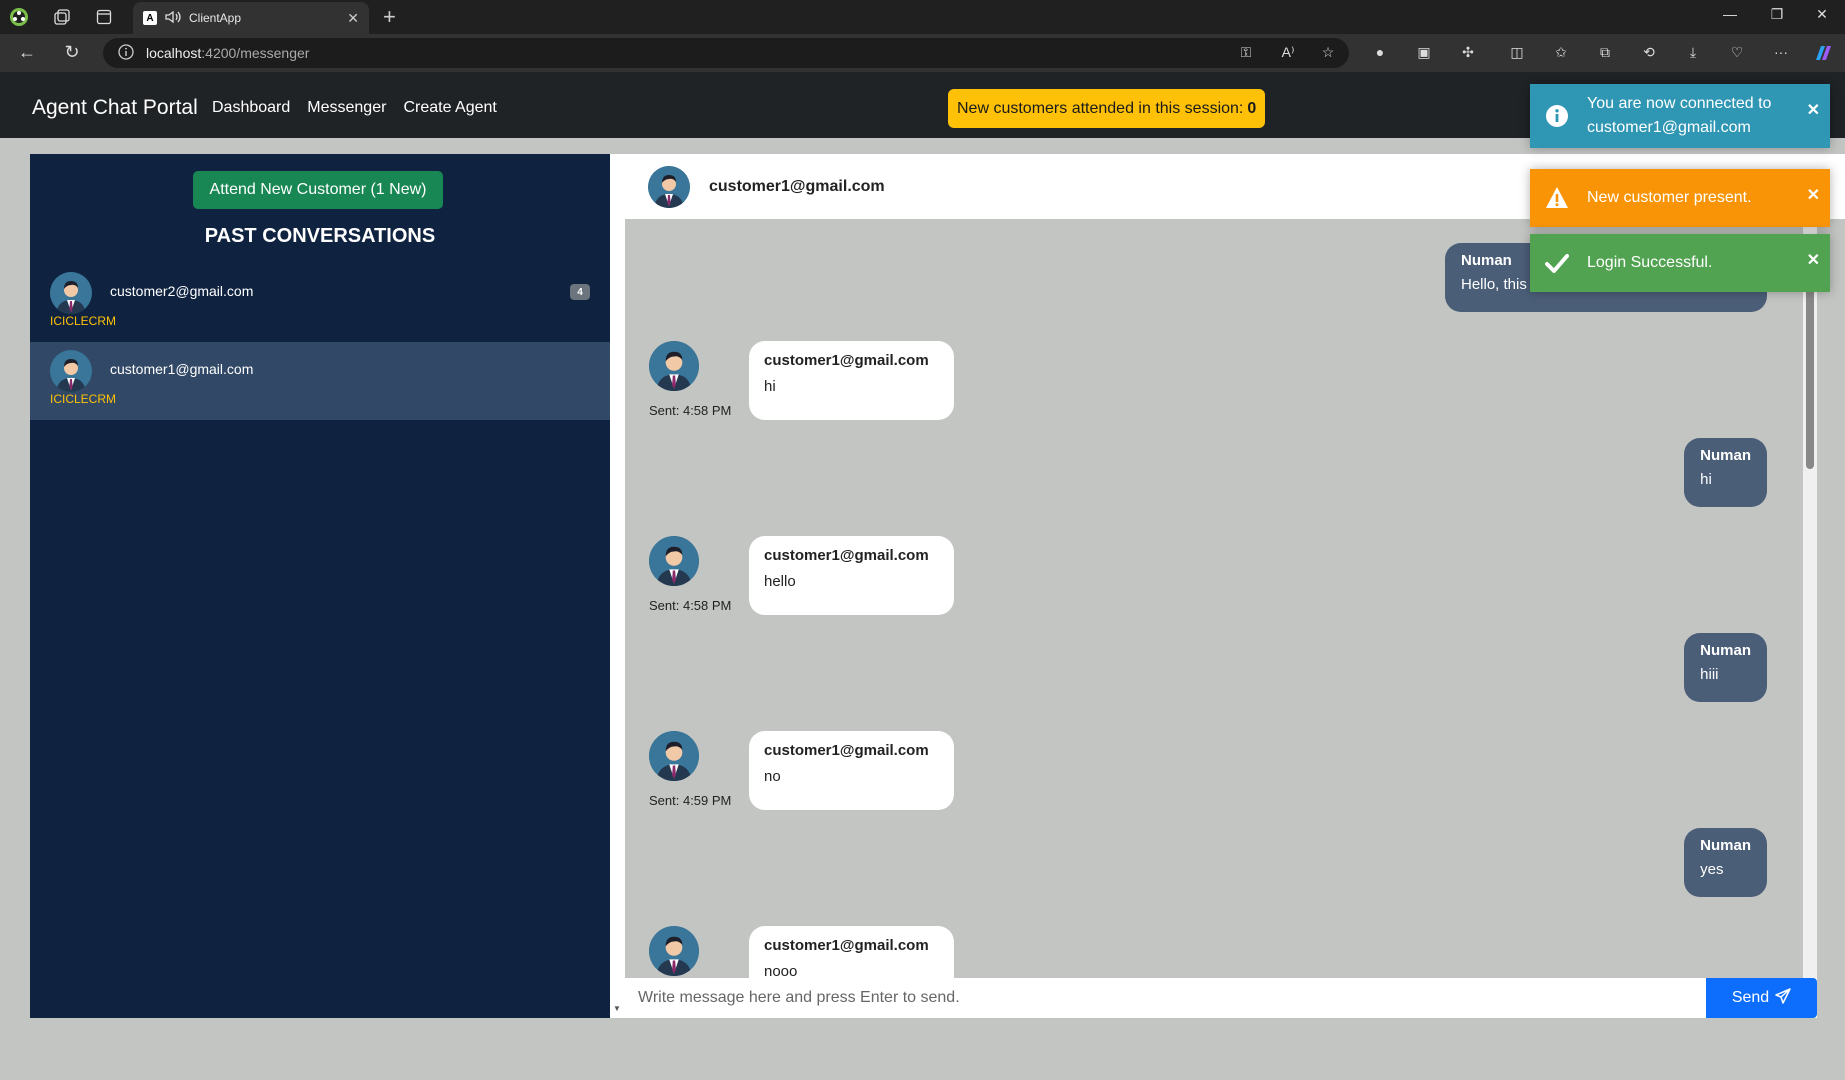  What do you see at coordinates (255, 53) in the screenshot?
I see `url-path: :4200/messenger` at bounding box center [255, 53].